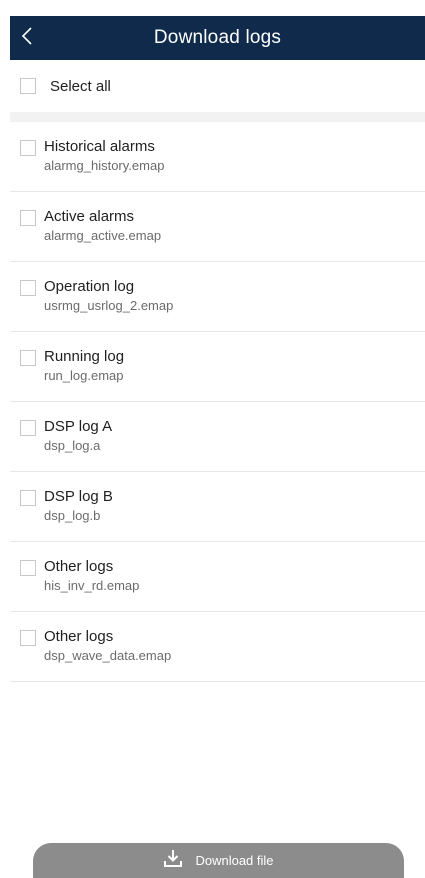 The width and height of the screenshot is (425, 878). What do you see at coordinates (217, 437) in the screenshot?
I see `log-item-dsp-log-a: DSP log A dsp_log.a` at bounding box center [217, 437].